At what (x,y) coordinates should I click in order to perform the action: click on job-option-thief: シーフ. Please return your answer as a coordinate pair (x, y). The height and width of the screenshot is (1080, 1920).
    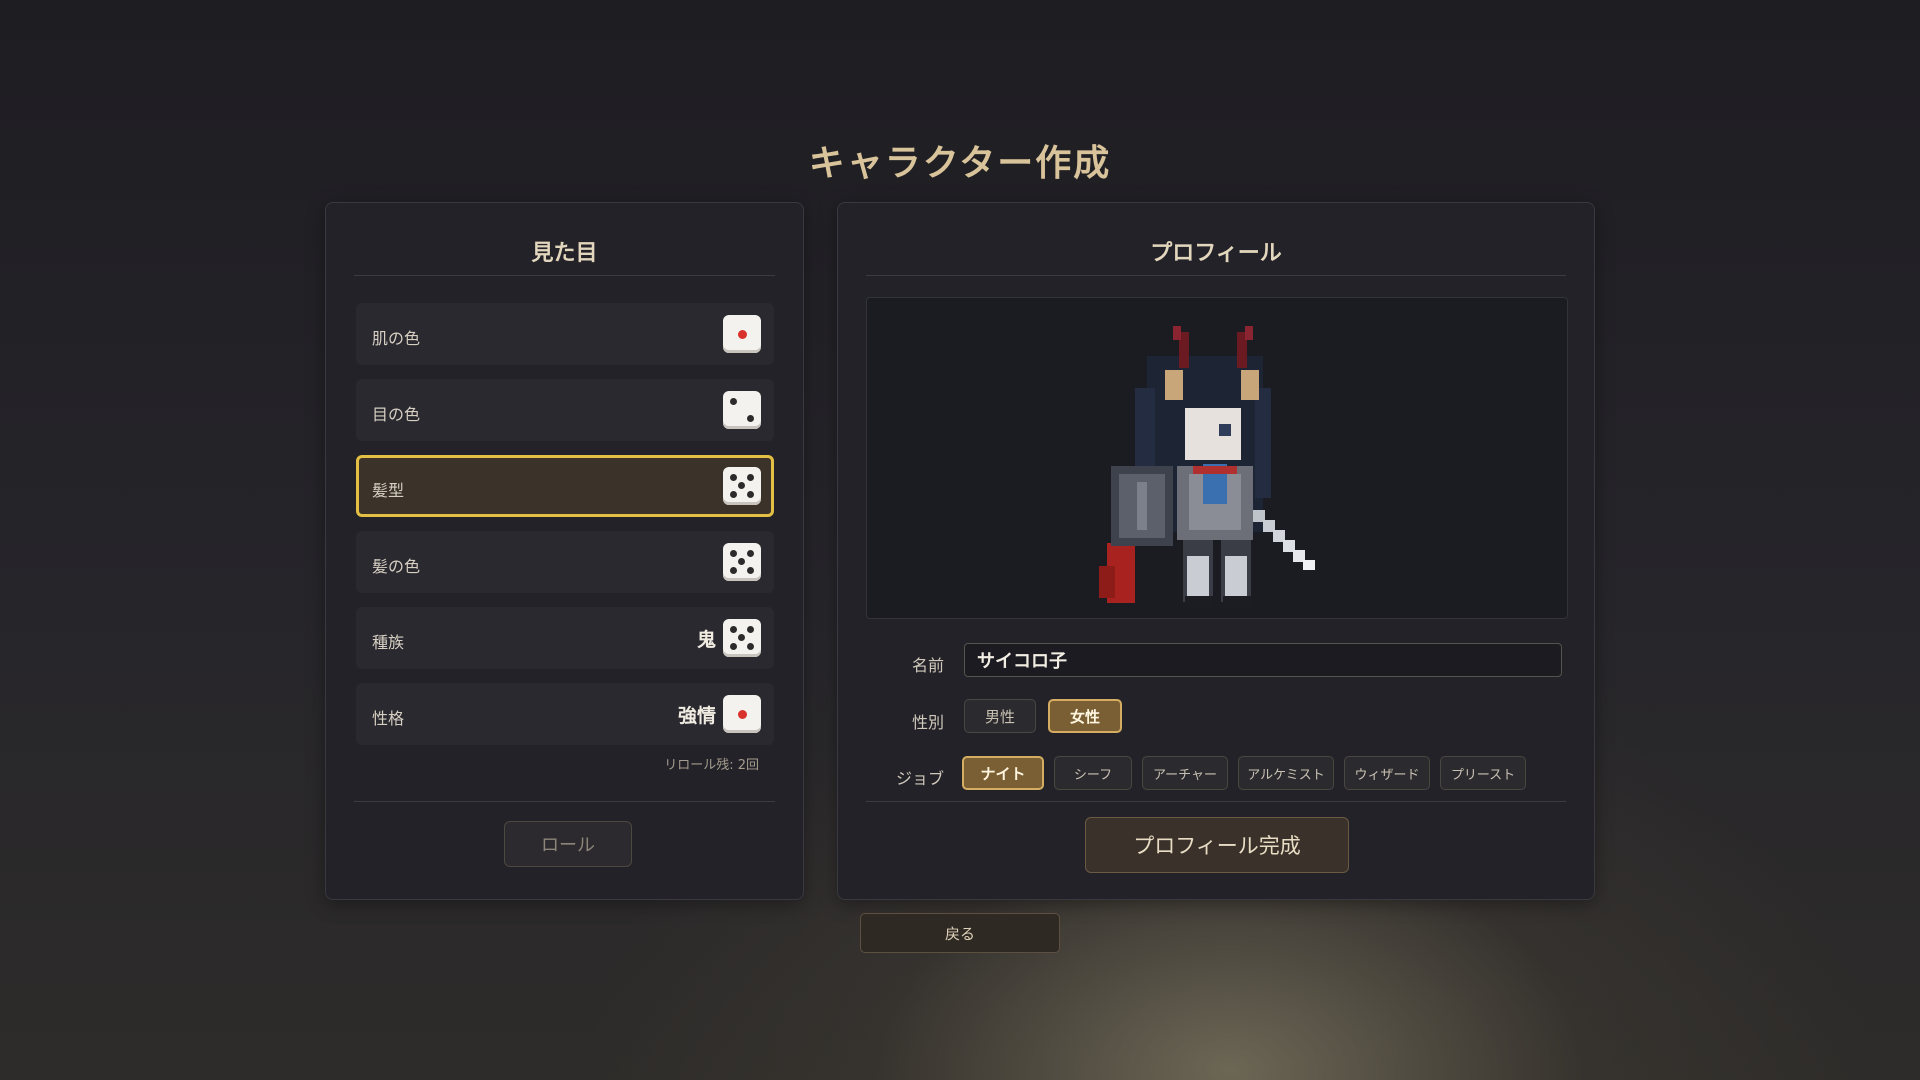
    Looking at the image, I should click on (1093, 773).